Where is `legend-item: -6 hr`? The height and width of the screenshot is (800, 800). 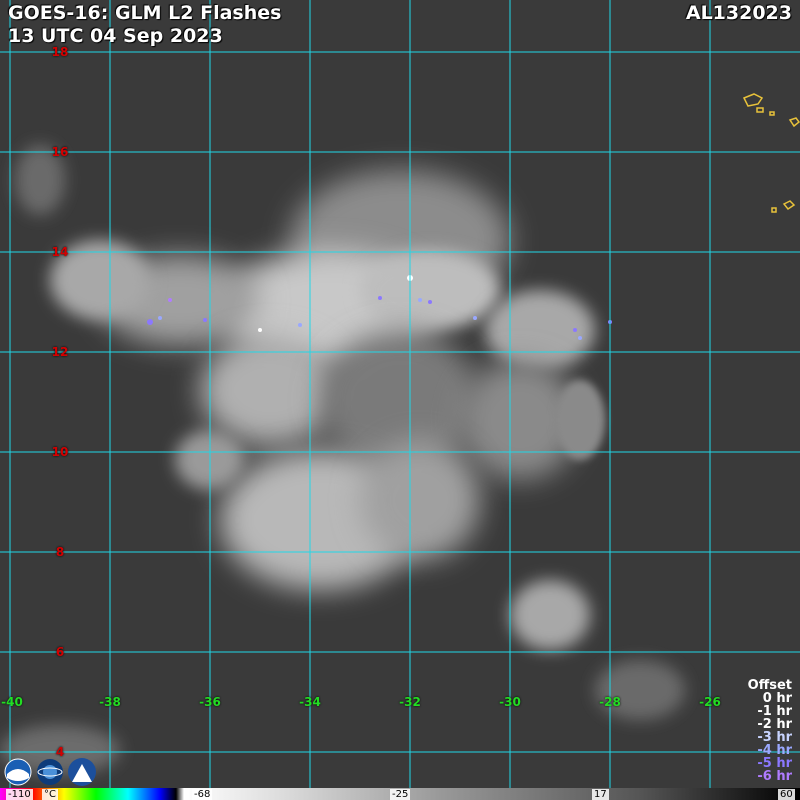
legend-item: -6 hr is located at coordinates (774, 776).